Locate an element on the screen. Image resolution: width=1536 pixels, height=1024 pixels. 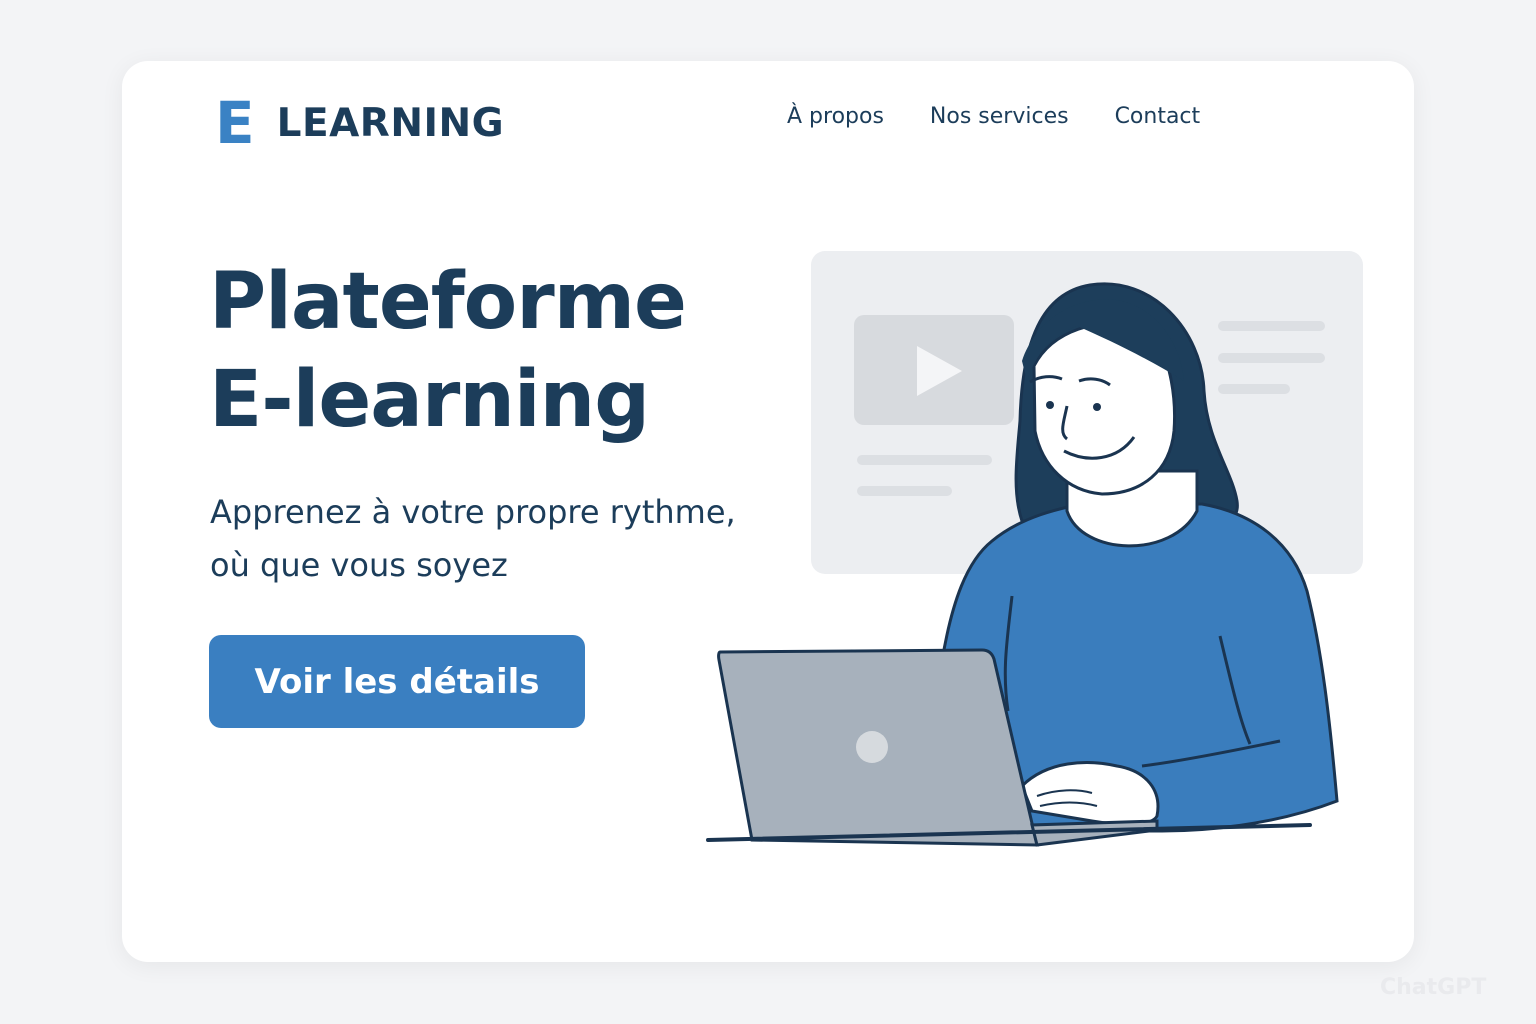
watermark: ChatGPT is located at coordinates (1433, 987).